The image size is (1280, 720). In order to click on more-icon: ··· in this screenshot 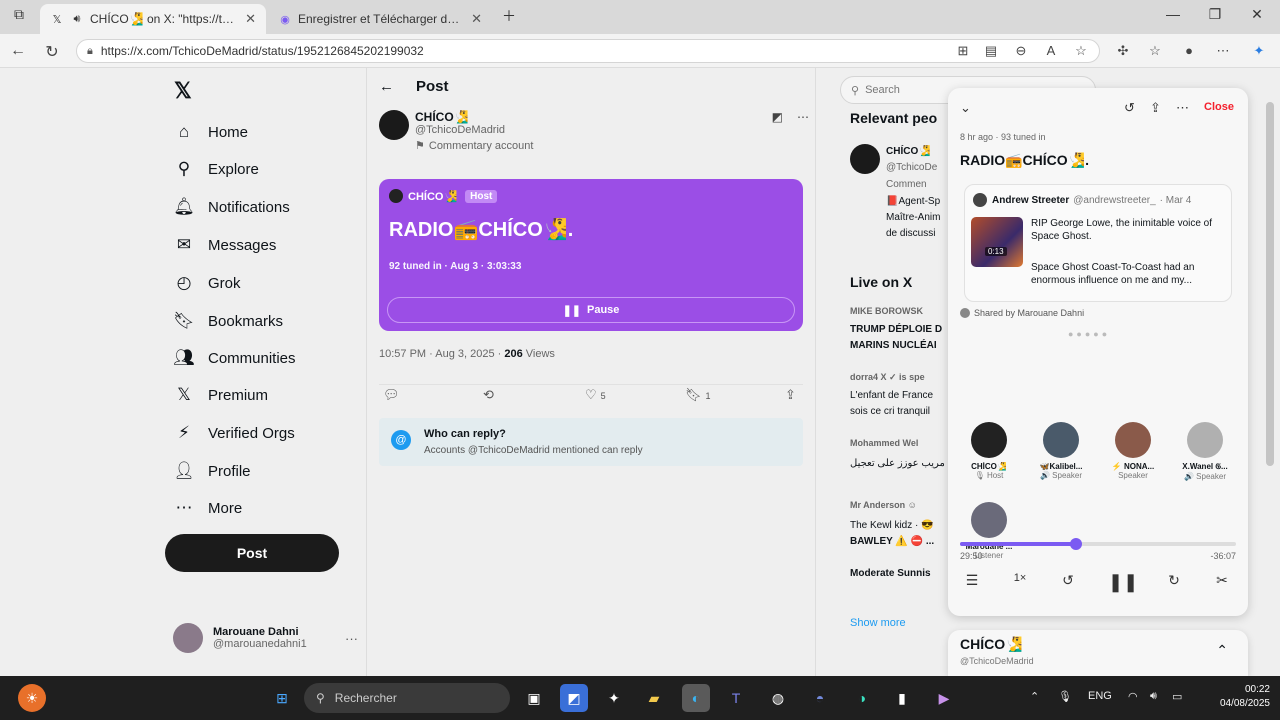, I will do `click(351, 638)`.